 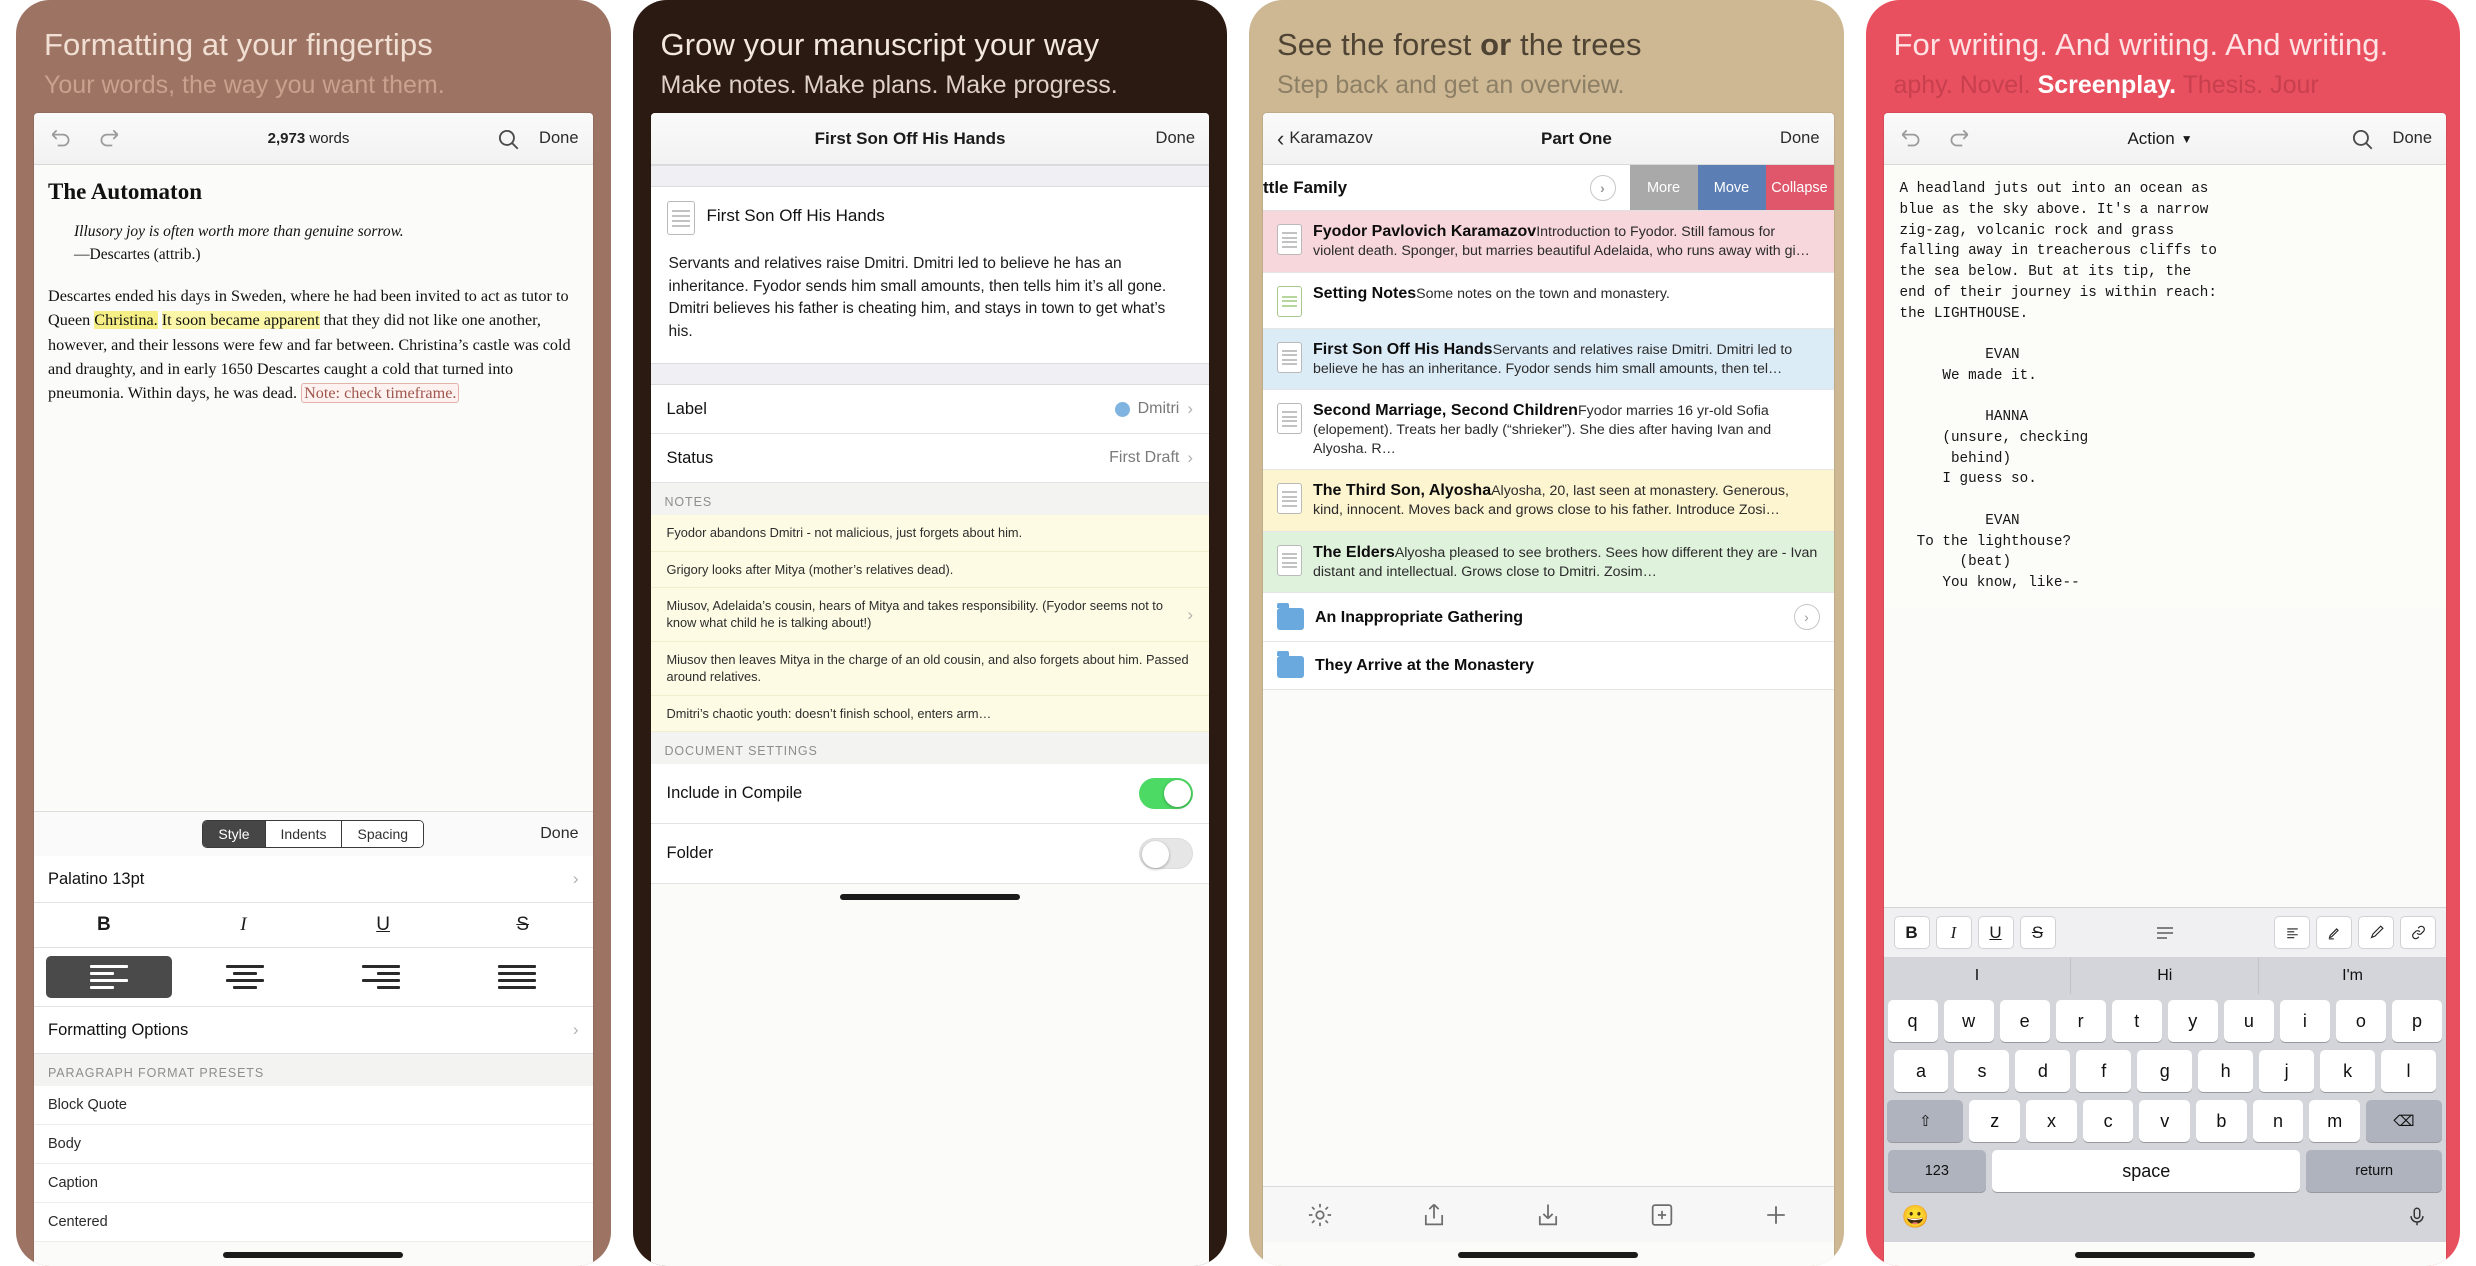 What do you see at coordinates (380, 392) in the screenshot?
I see `inline-note: Note: check timeframe.` at bounding box center [380, 392].